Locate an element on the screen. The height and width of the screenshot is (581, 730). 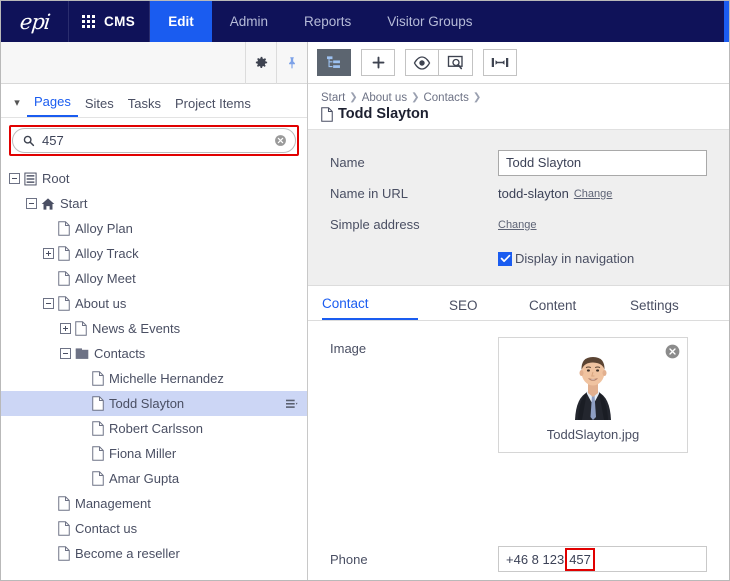
tree-item-alloy-meet: Alloy Meet is located at coordinates (154, 278).